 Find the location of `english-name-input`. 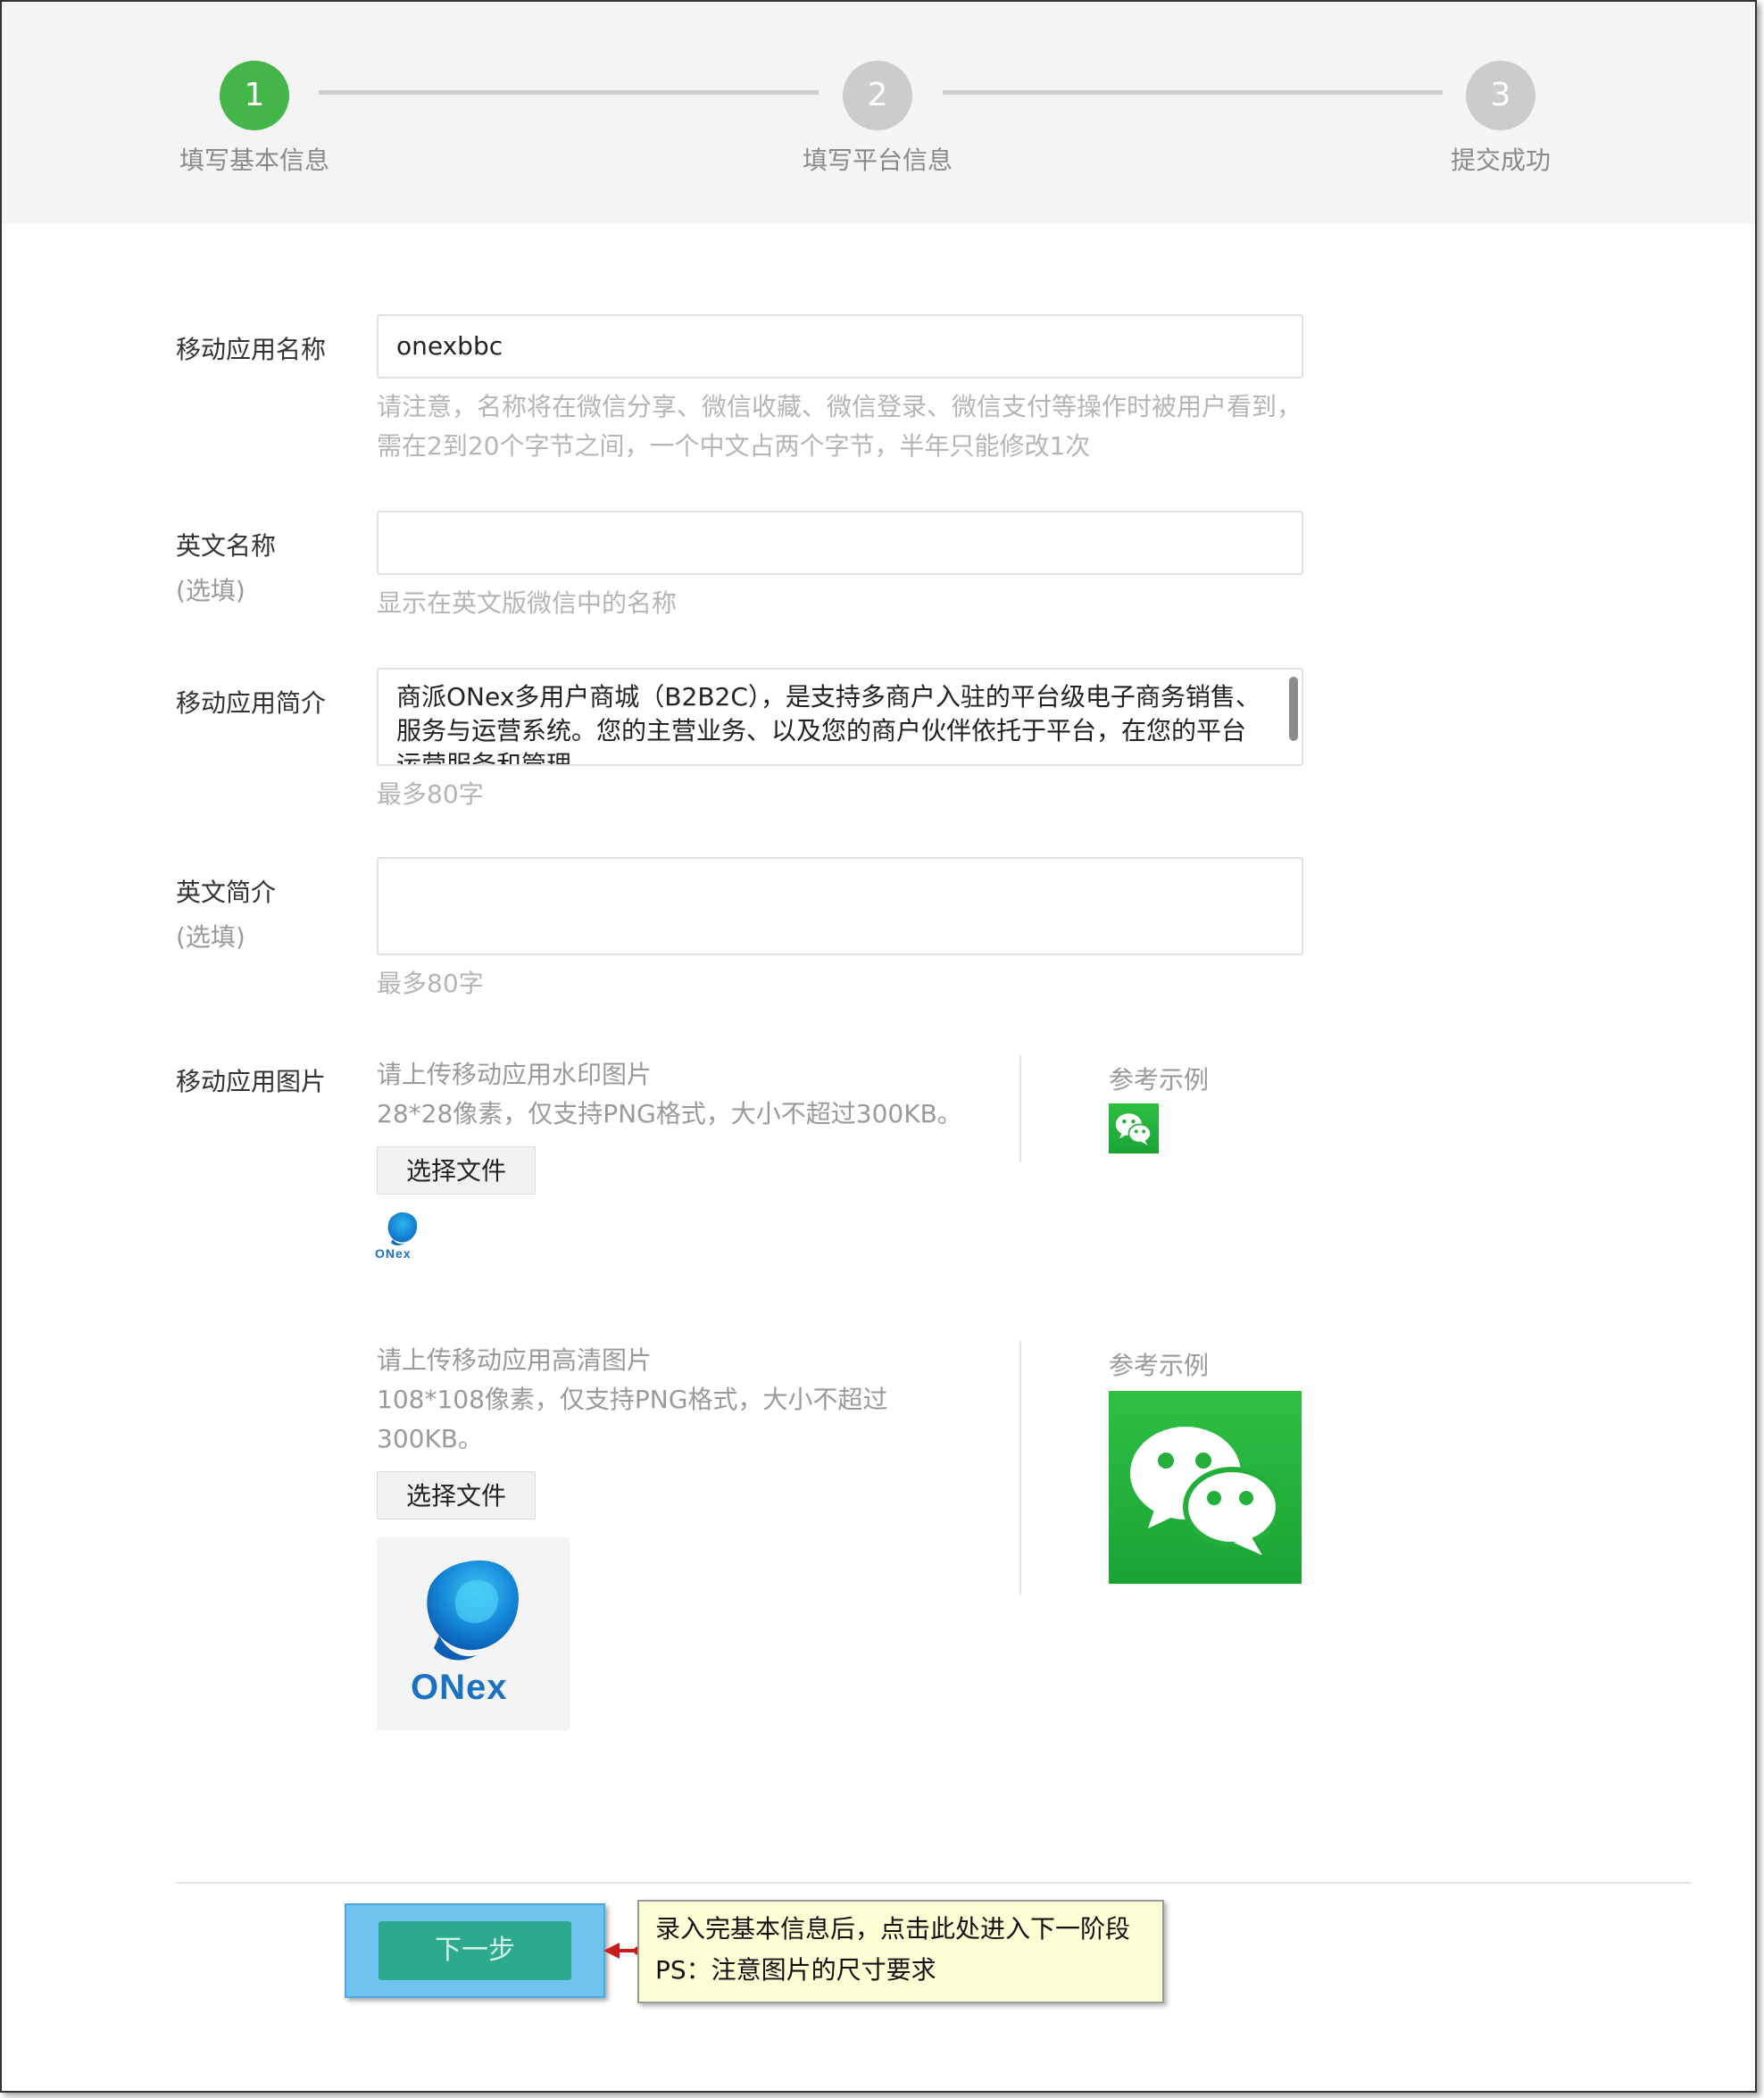

english-name-input is located at coordinates (840, 543).